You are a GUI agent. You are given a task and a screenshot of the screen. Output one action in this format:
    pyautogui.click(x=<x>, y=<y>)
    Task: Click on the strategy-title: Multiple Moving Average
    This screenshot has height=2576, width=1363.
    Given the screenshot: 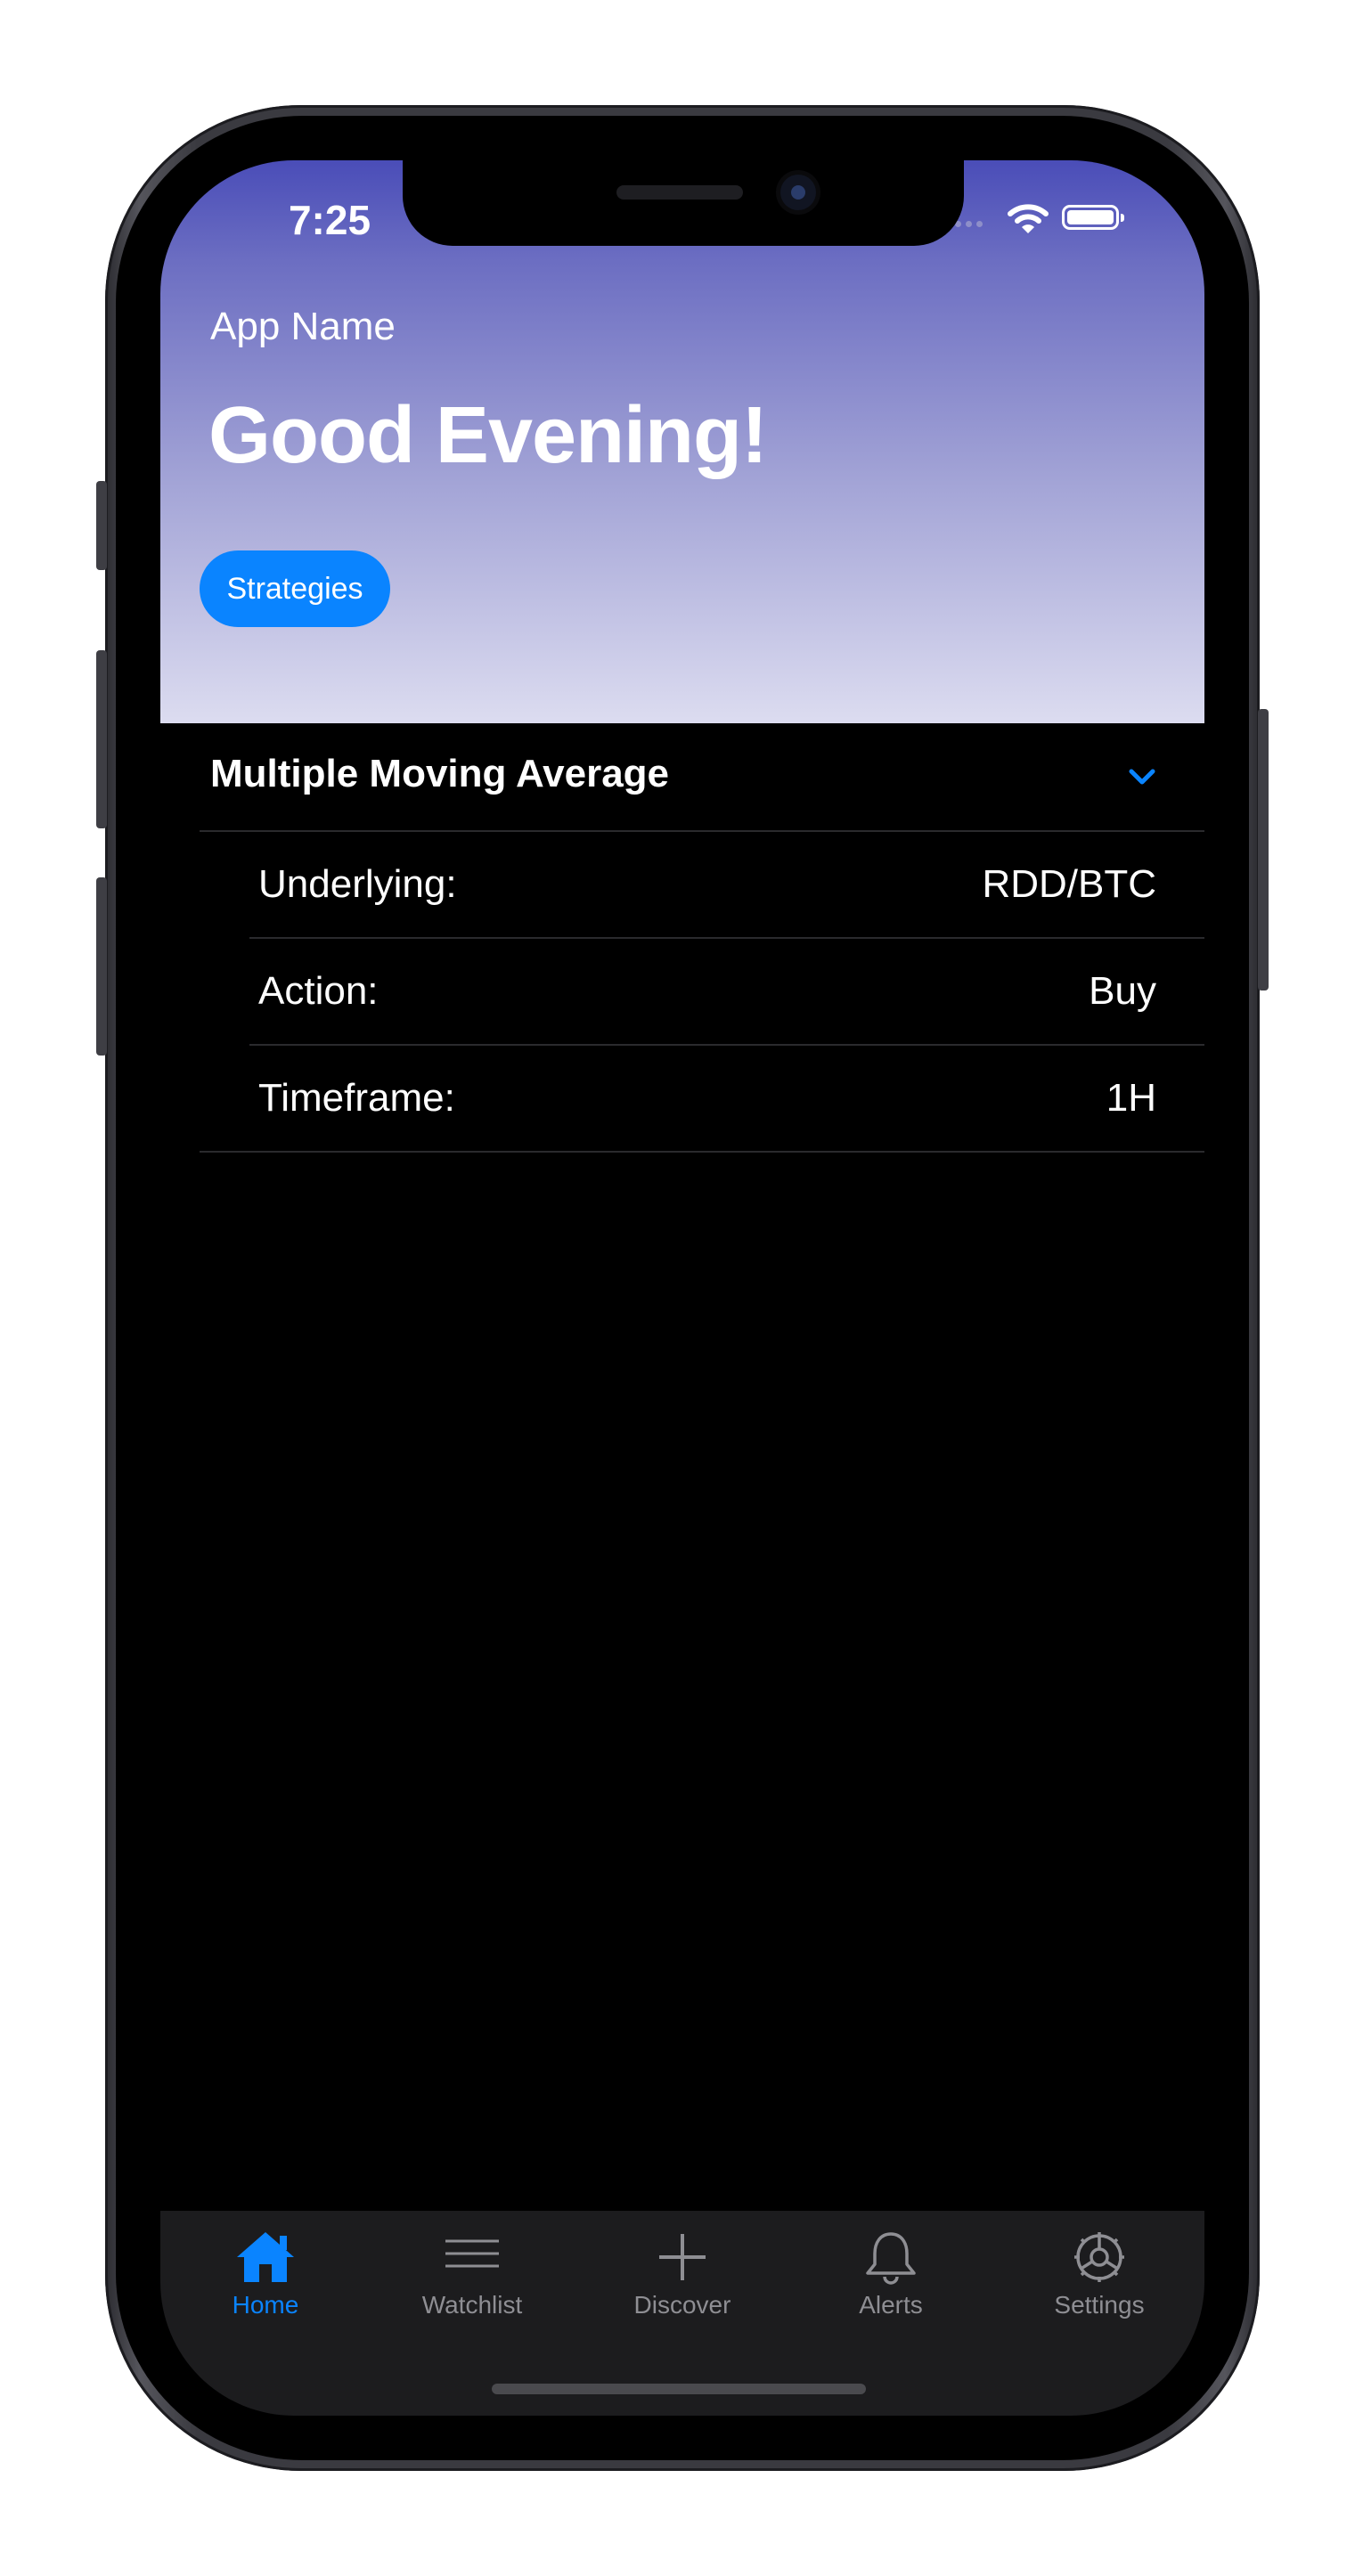 What is the action you would take?
    pyautogui.click(x=440, y=773)
    